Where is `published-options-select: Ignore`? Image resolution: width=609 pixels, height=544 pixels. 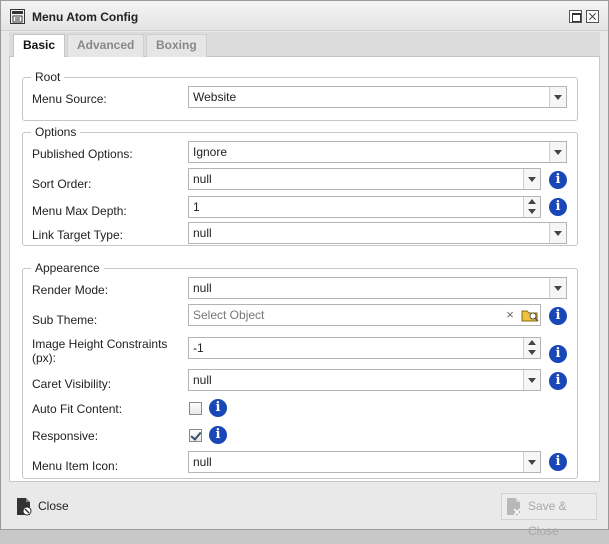 published-options-select: Ignore is located at coordinates (377, 152).